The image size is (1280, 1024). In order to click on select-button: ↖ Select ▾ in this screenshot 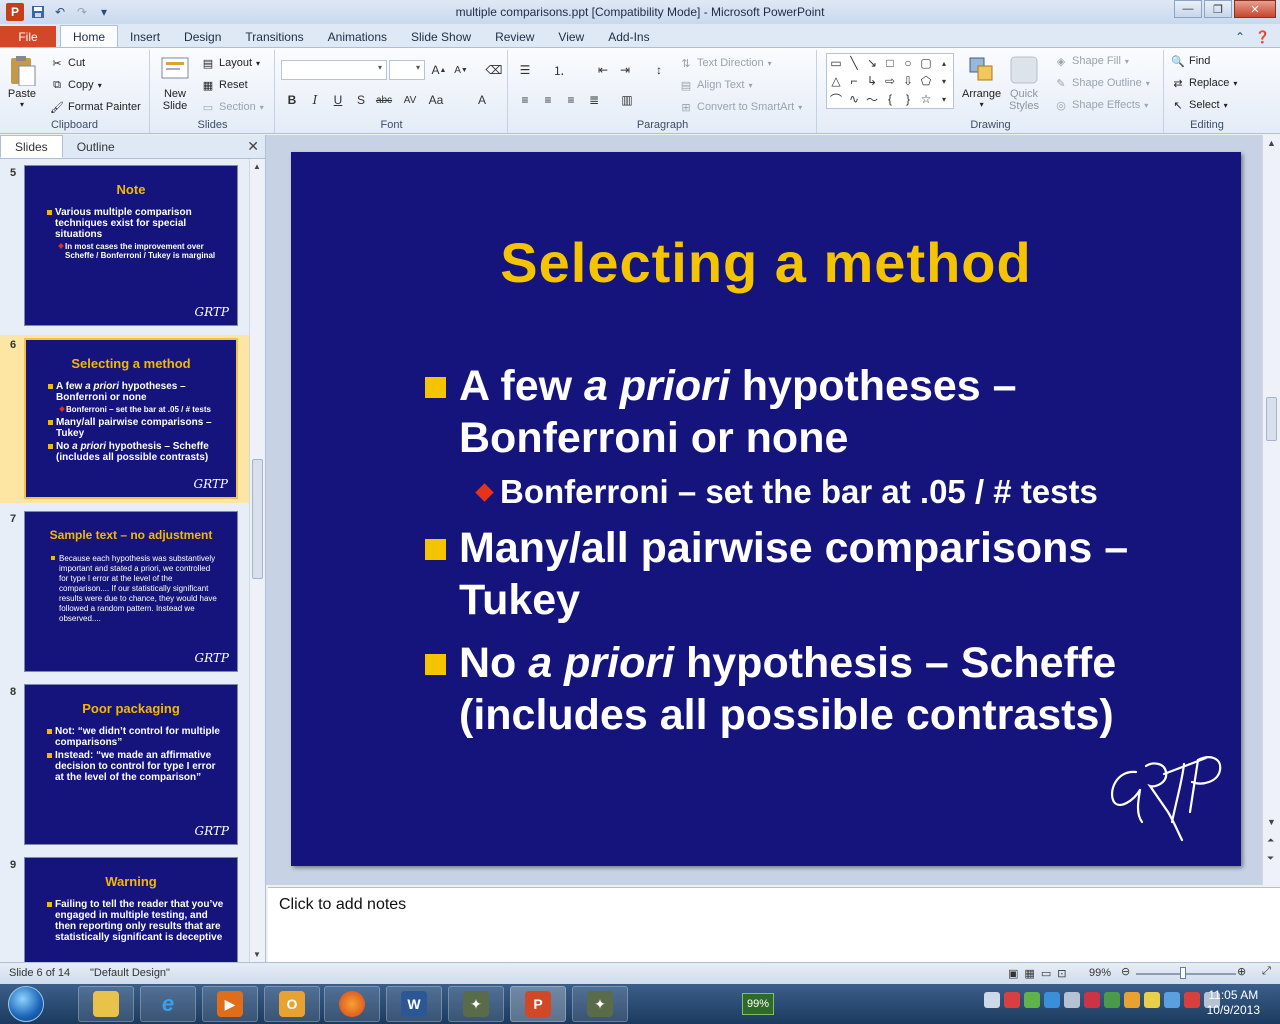, I will do `click(1199, 105)`.